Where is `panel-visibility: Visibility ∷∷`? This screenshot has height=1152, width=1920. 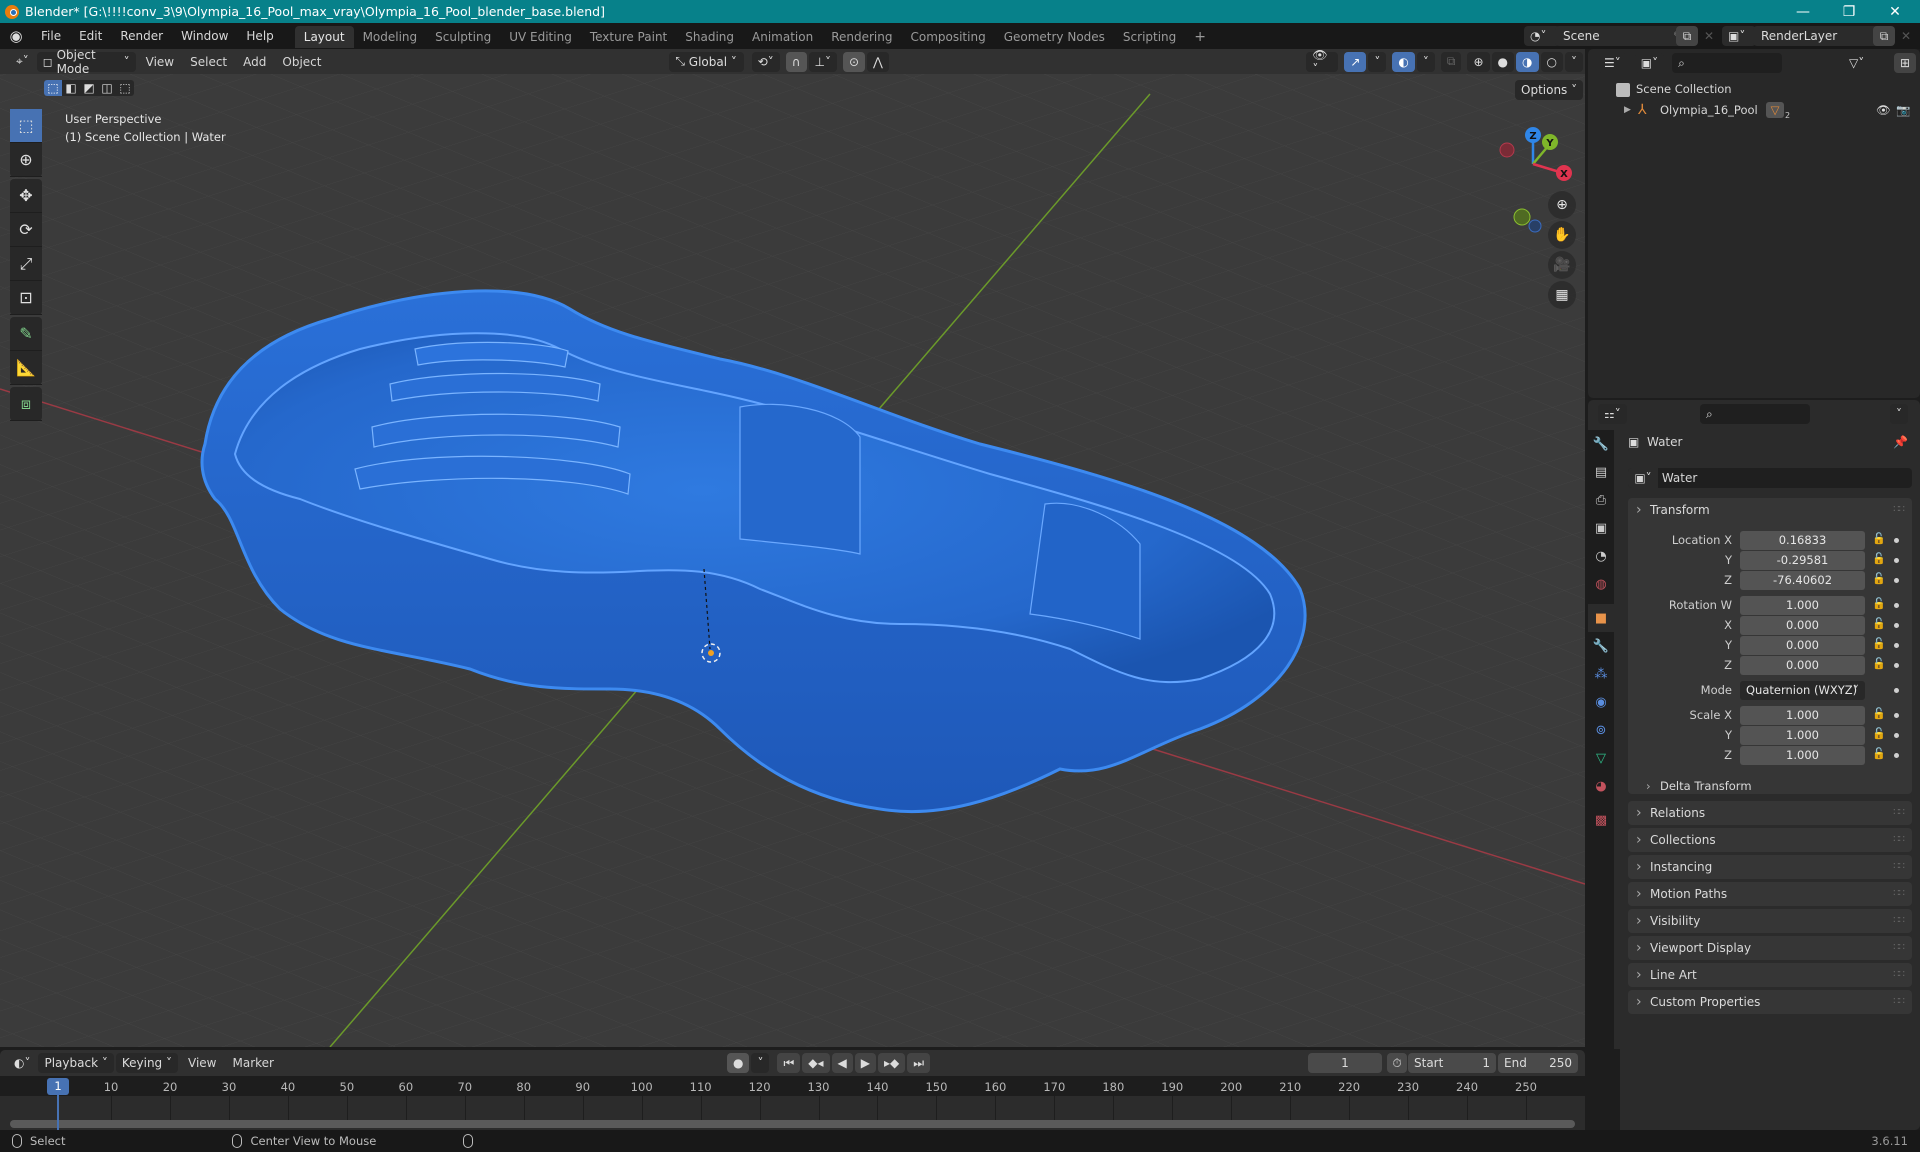 panel-visibility: Visibility ∷∷ is located at coordinates (1770, 921).